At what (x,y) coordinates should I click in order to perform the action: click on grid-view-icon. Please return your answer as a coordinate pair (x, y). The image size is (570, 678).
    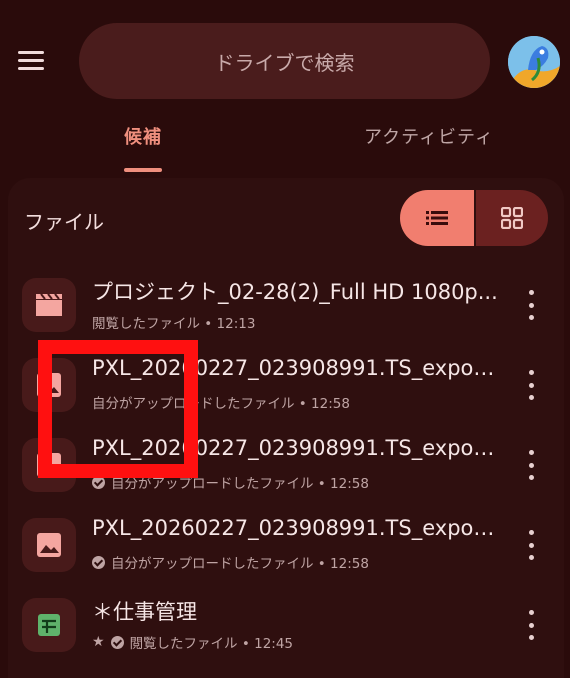
    Looking at the image, I should click on (512, 218).